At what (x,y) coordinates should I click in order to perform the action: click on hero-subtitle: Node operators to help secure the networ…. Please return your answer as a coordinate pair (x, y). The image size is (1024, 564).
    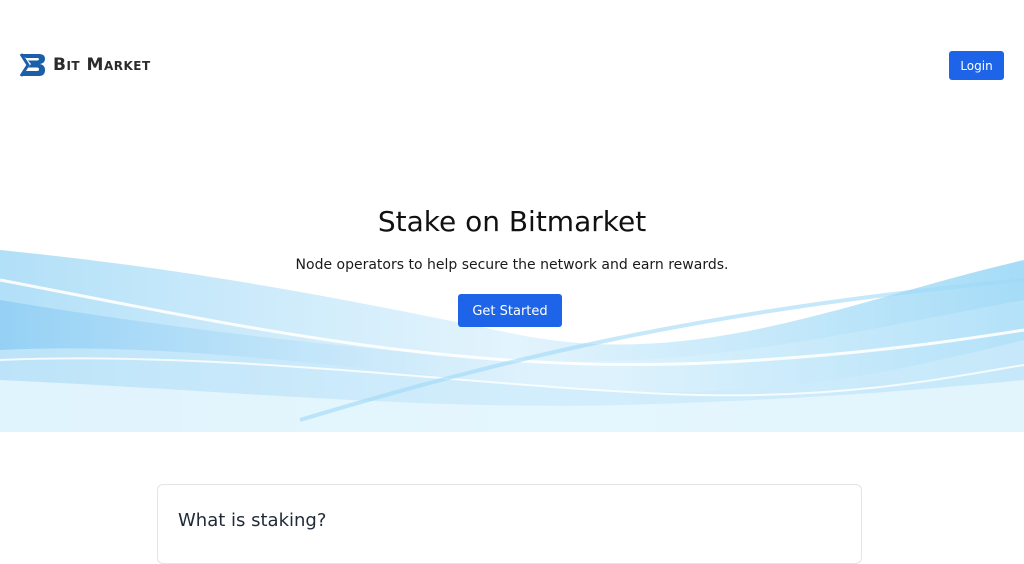
    Looking at the image, I should click on (512, 265).